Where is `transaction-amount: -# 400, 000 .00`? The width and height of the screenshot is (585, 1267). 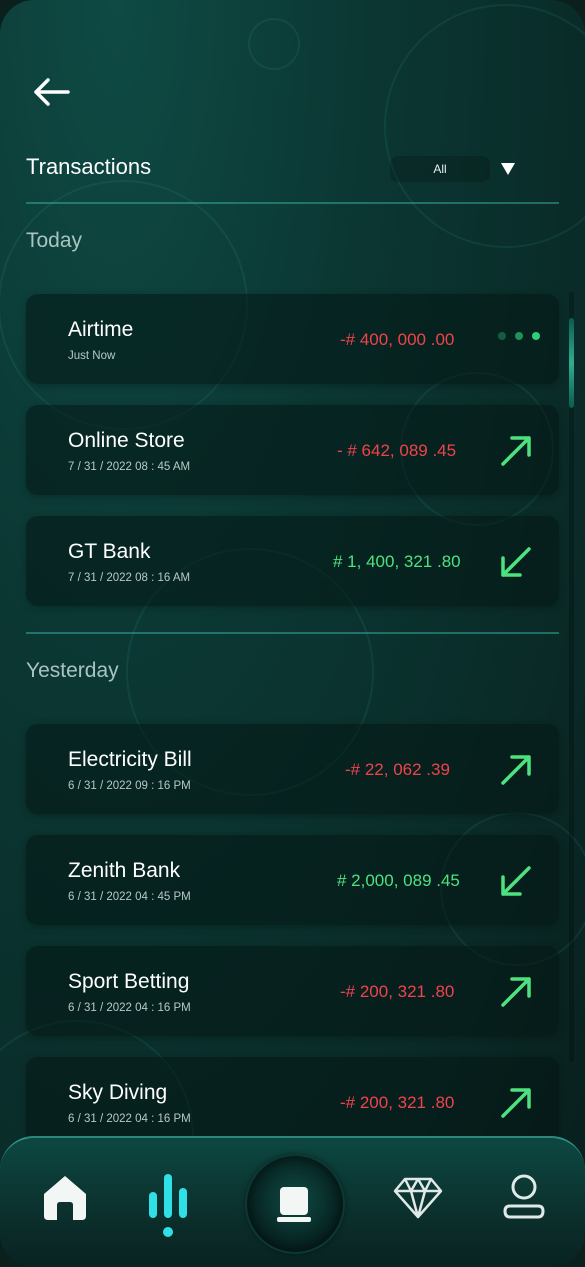
transaction-amount: -# 400, 000 .00 is located at coordinates (397, 339).